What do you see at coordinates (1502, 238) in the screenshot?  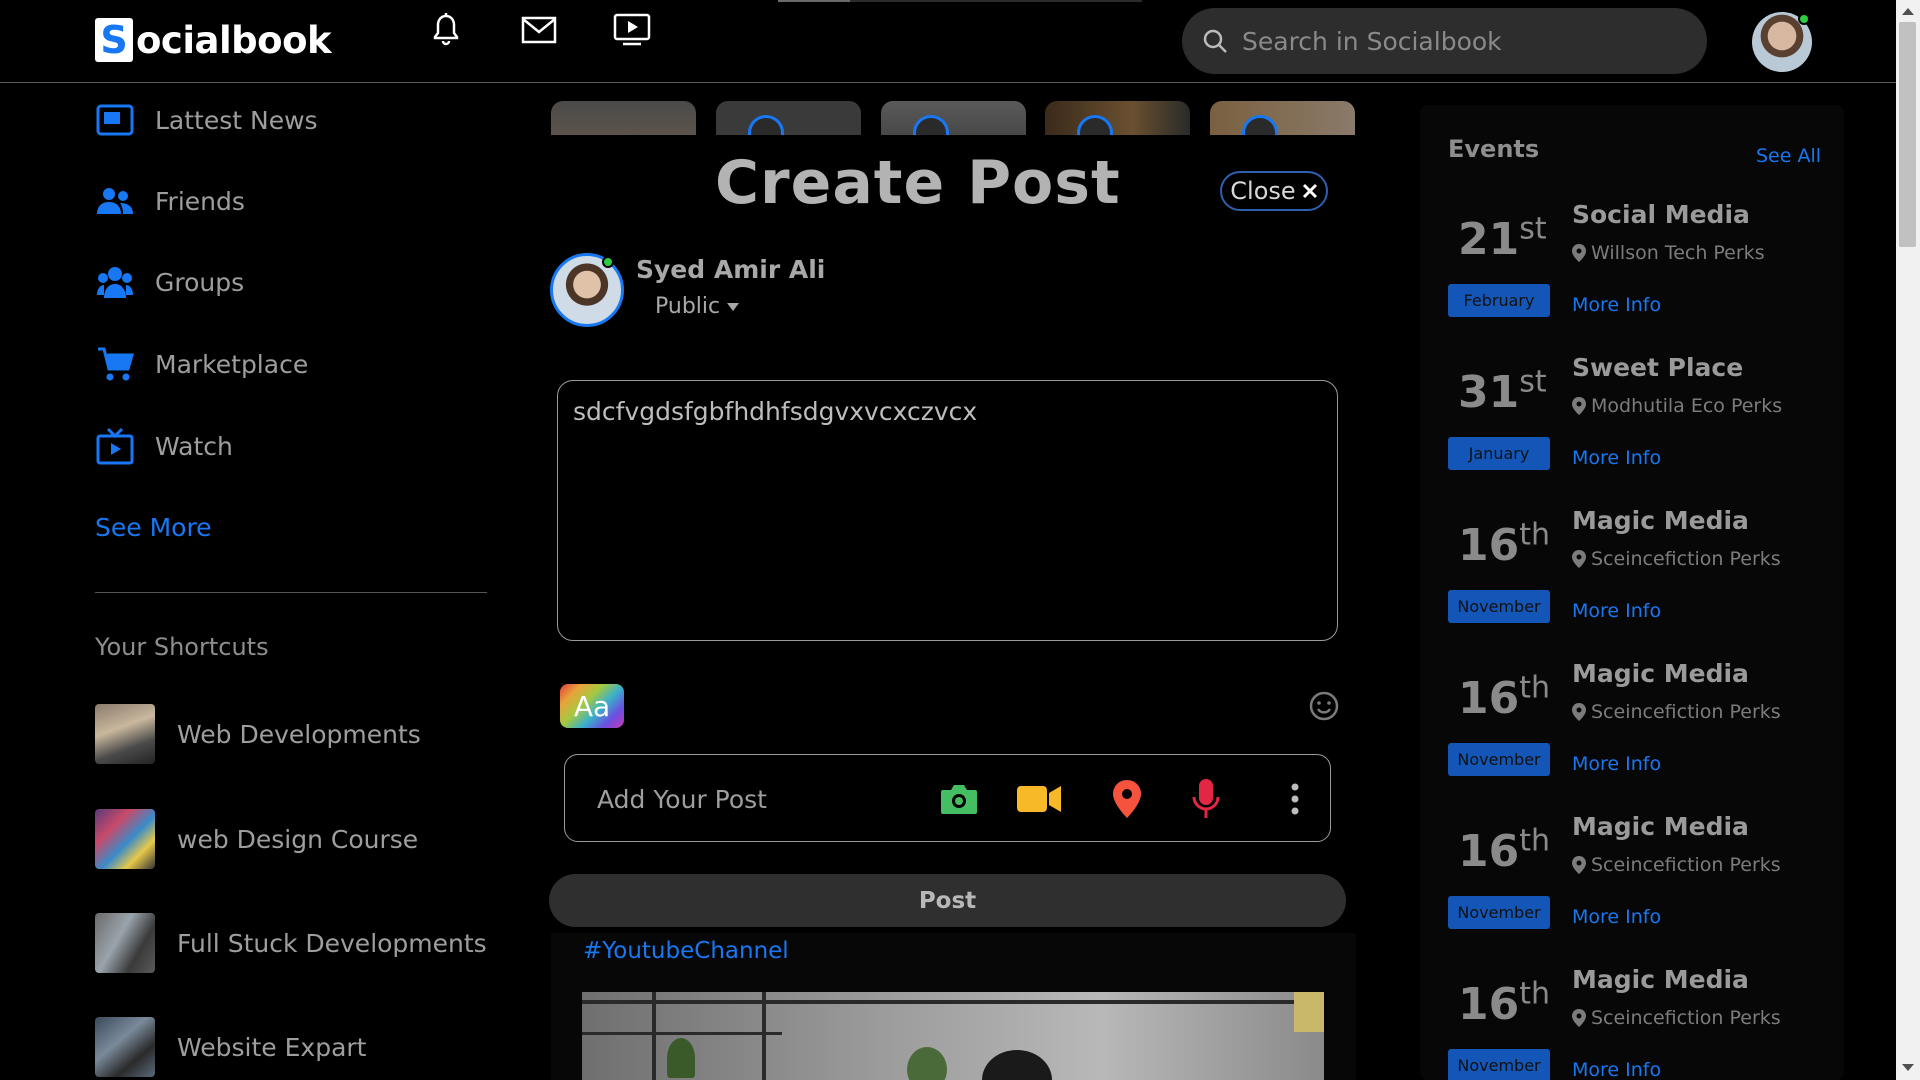 I see `event-day: 21st` at bounding box center [1502, 238].